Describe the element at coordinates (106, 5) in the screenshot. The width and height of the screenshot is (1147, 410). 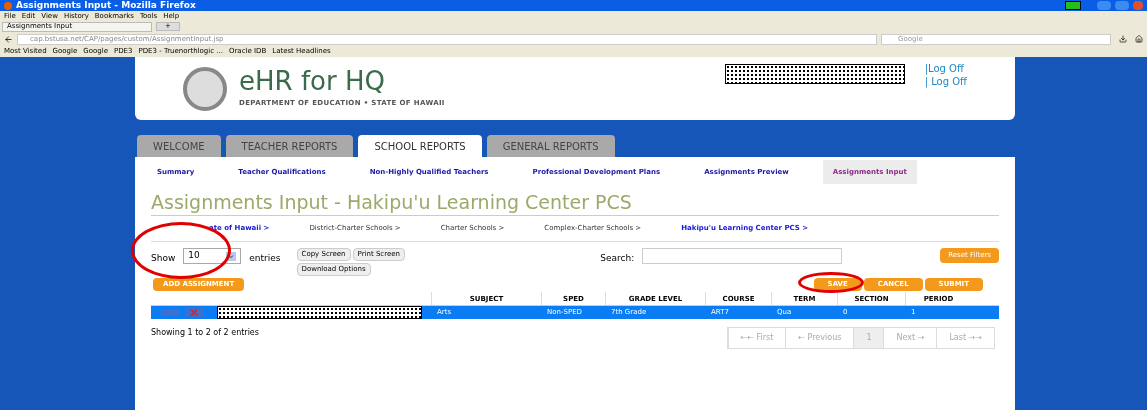
I see `window-title: Assignments Input - Mozilla Firefox` at that location.